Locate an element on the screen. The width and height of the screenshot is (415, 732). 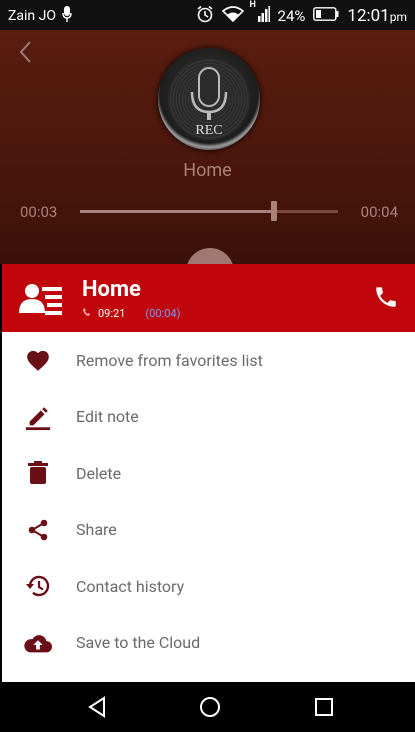
menu-label: Remove from favorites list is located at coordinates (169, 360).